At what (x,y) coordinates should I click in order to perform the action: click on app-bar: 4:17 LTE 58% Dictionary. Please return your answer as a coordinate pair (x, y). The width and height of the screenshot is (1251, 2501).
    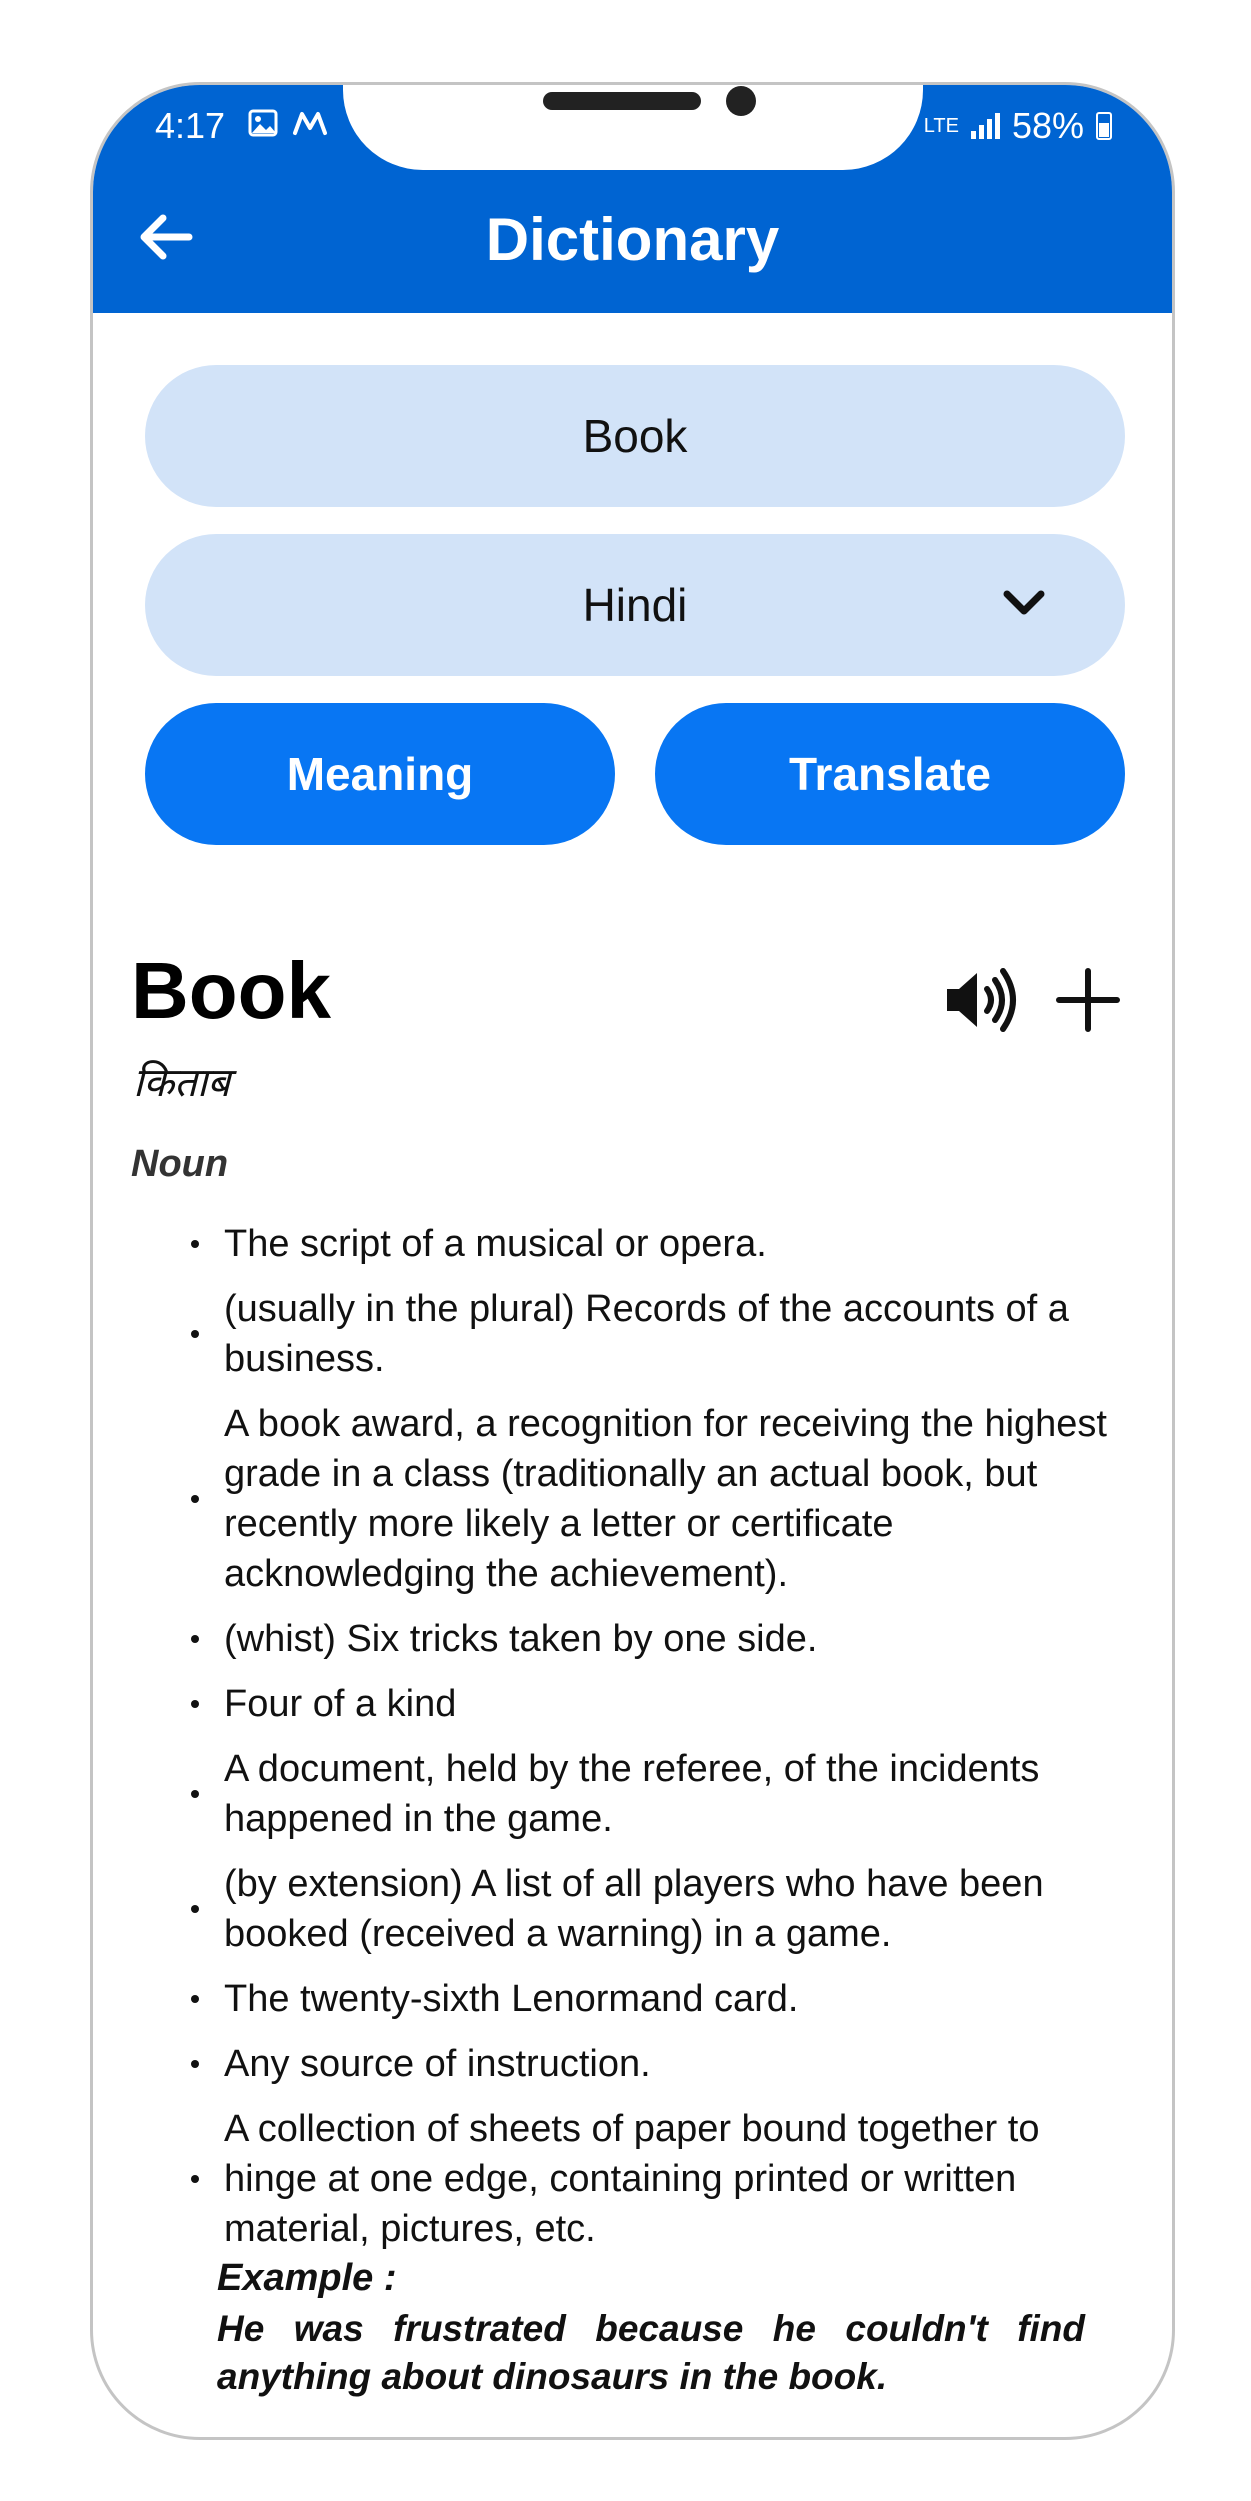
    Looking at the image, I should click on (632, 199).